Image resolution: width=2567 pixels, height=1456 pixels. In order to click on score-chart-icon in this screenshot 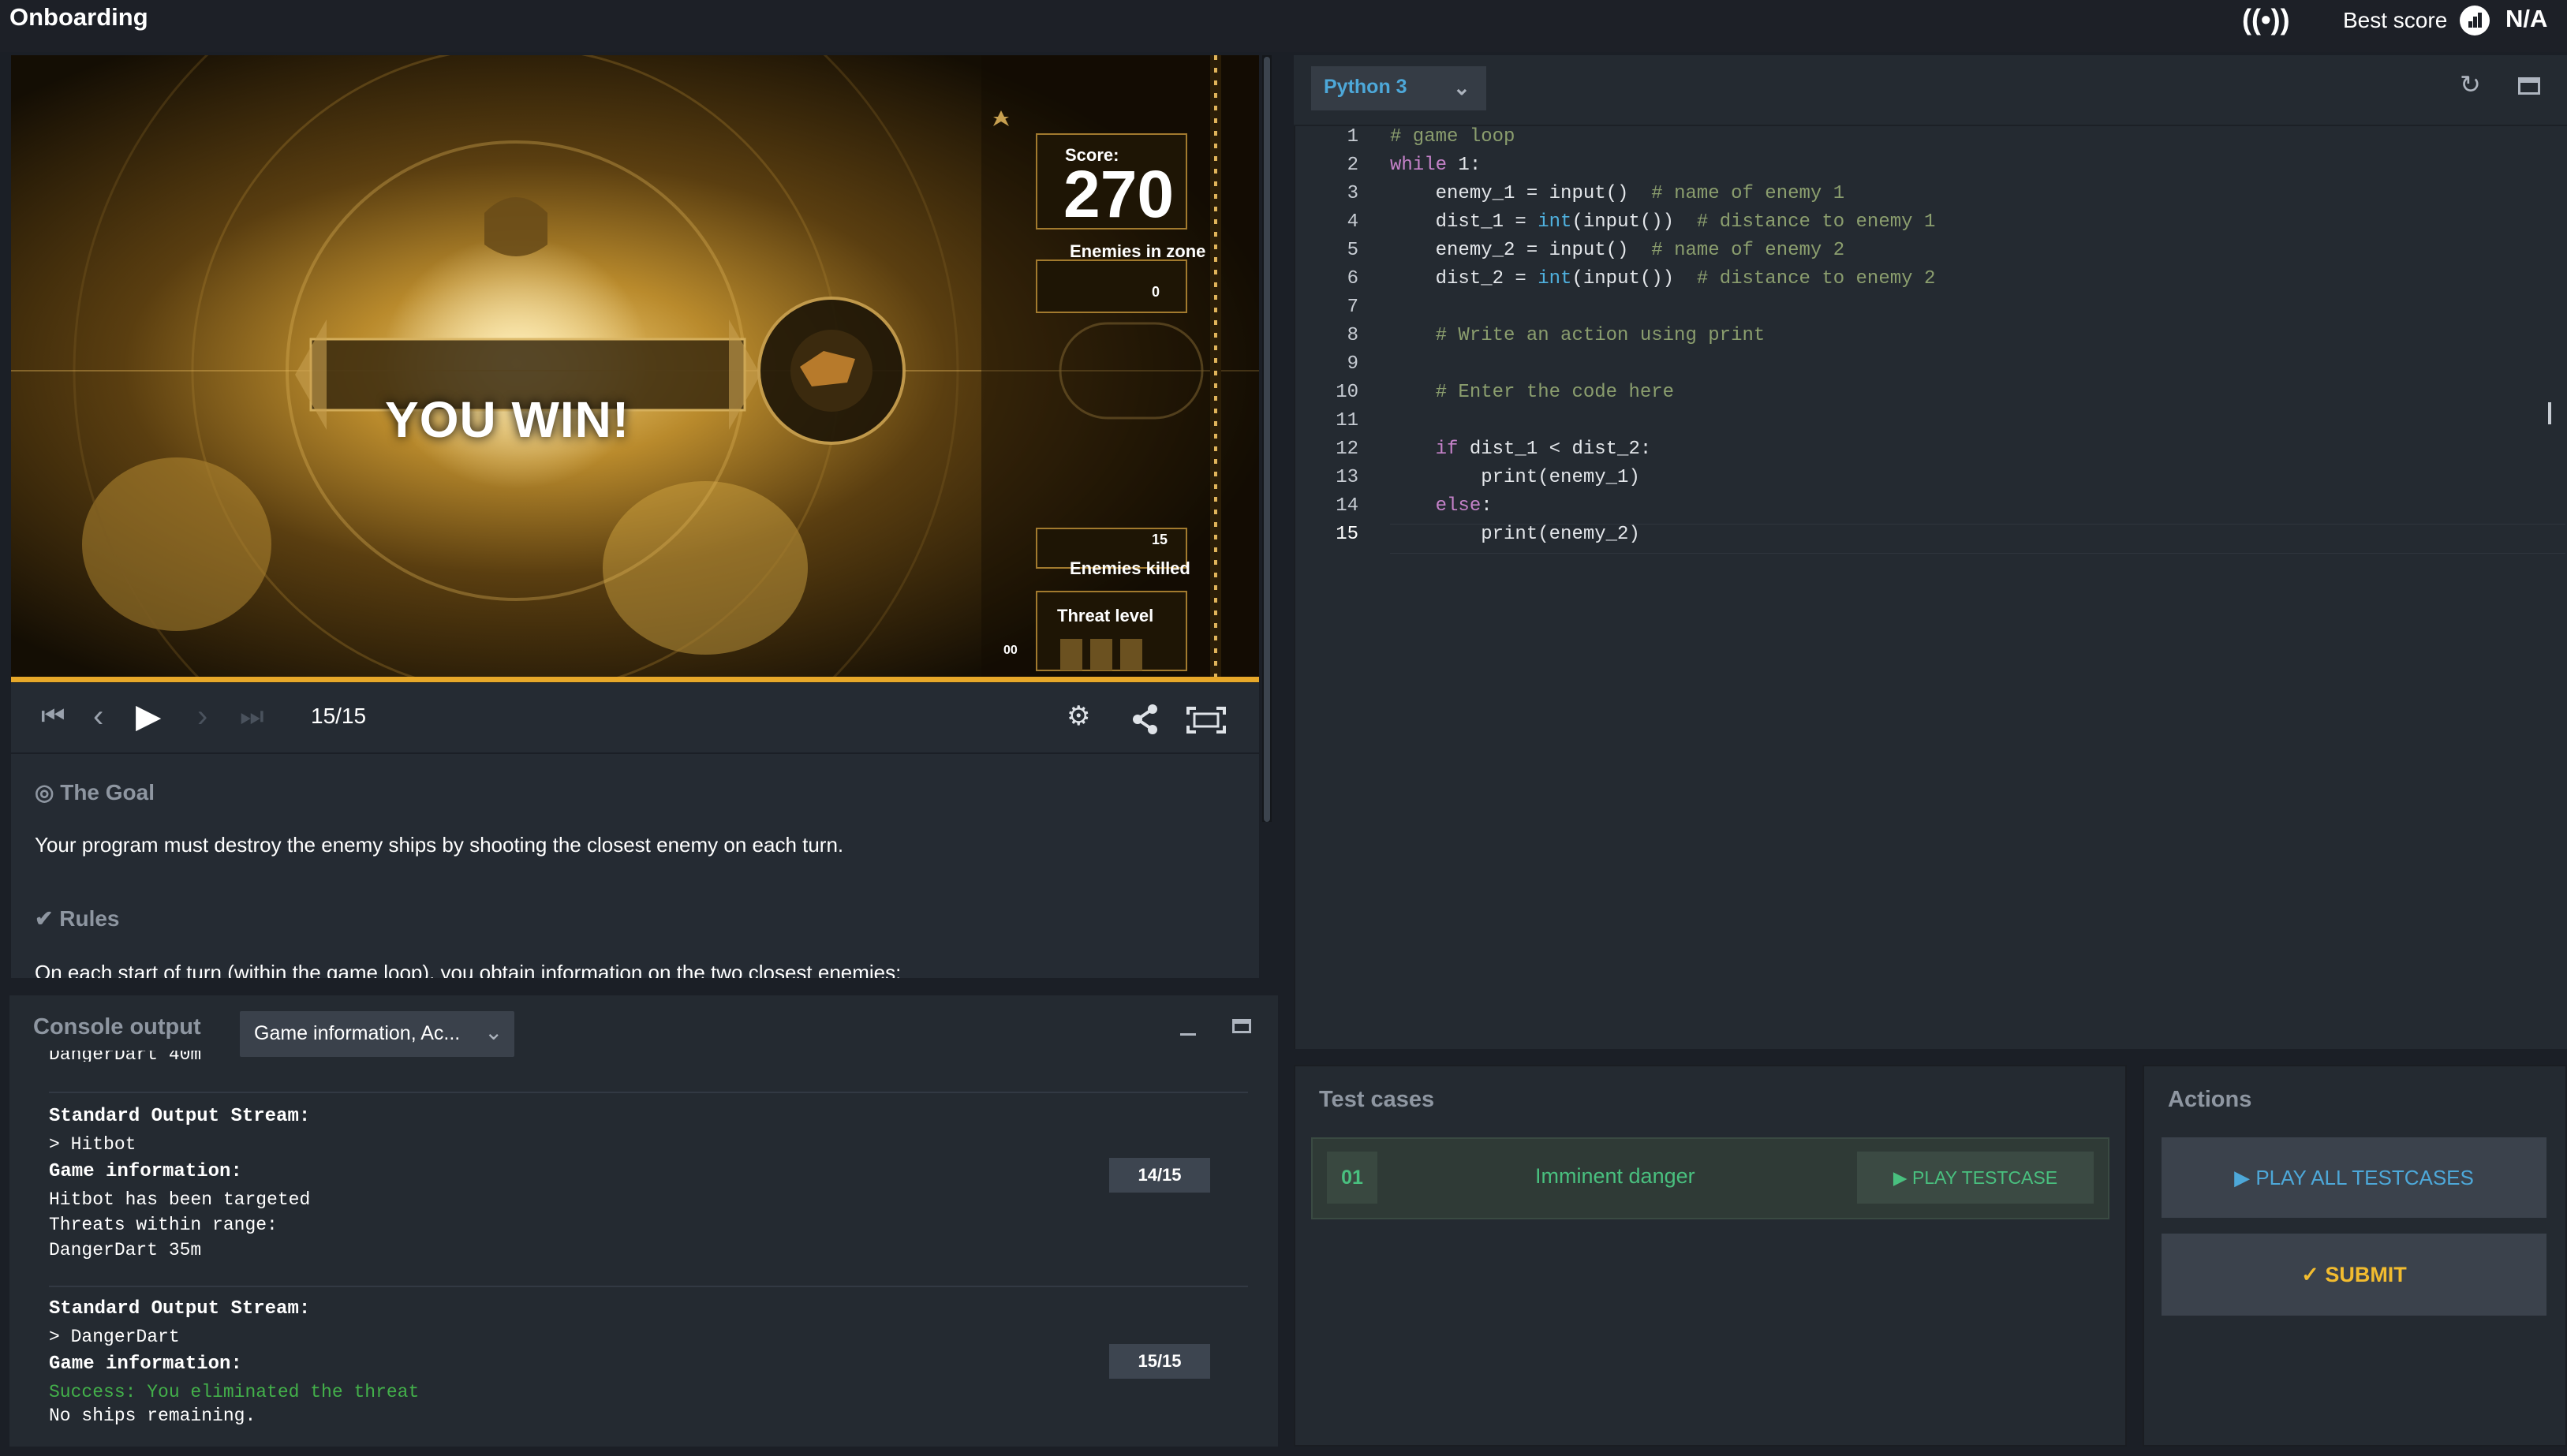, I will do `click(2475, 20)`.